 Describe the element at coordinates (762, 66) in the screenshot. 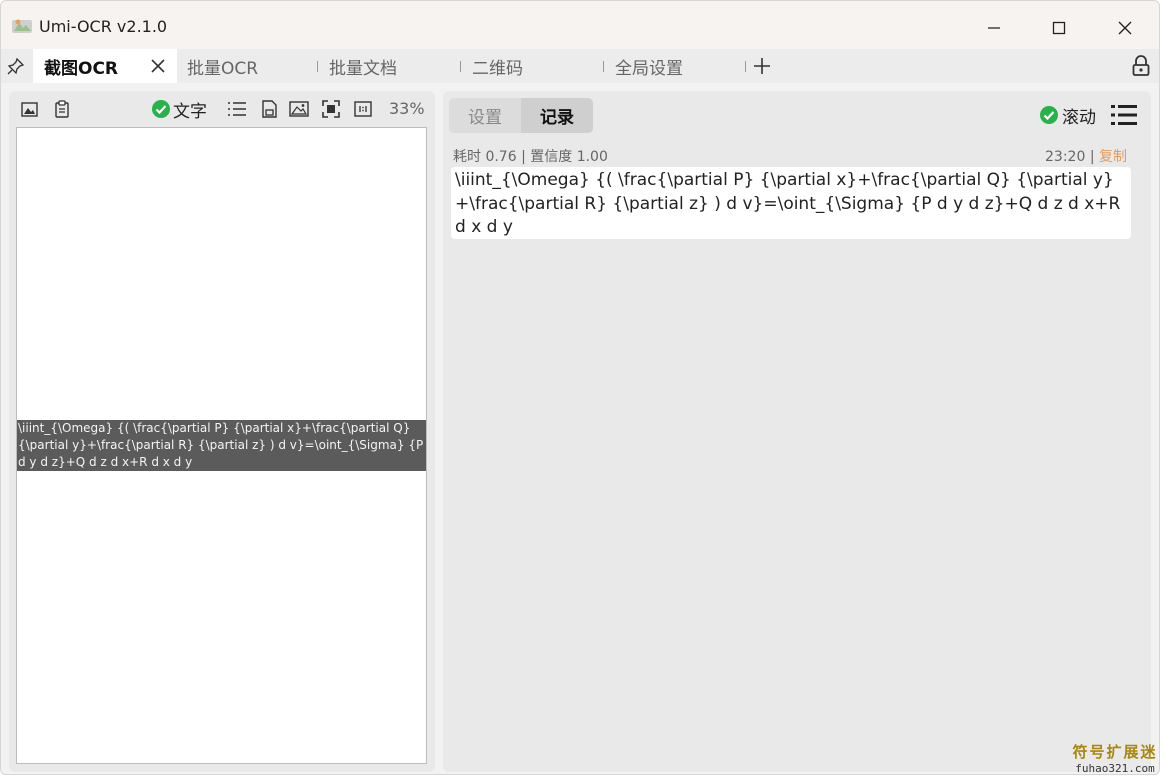

I see `add-tab-icon` at that location.